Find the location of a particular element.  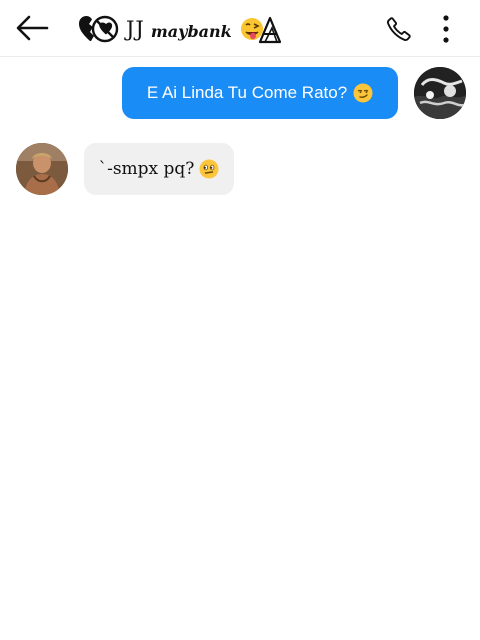

side-eye-face-icon is located at coordinates (209, 169).